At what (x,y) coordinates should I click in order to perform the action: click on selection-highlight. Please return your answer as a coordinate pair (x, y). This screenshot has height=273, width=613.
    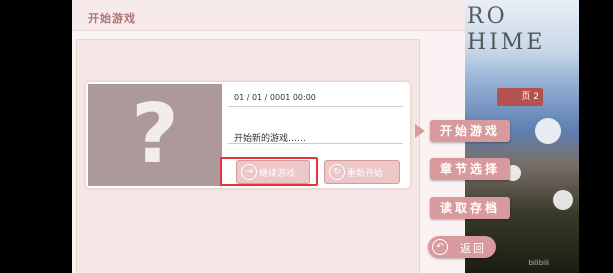
    Looking at the image, I should click on (269, 171).